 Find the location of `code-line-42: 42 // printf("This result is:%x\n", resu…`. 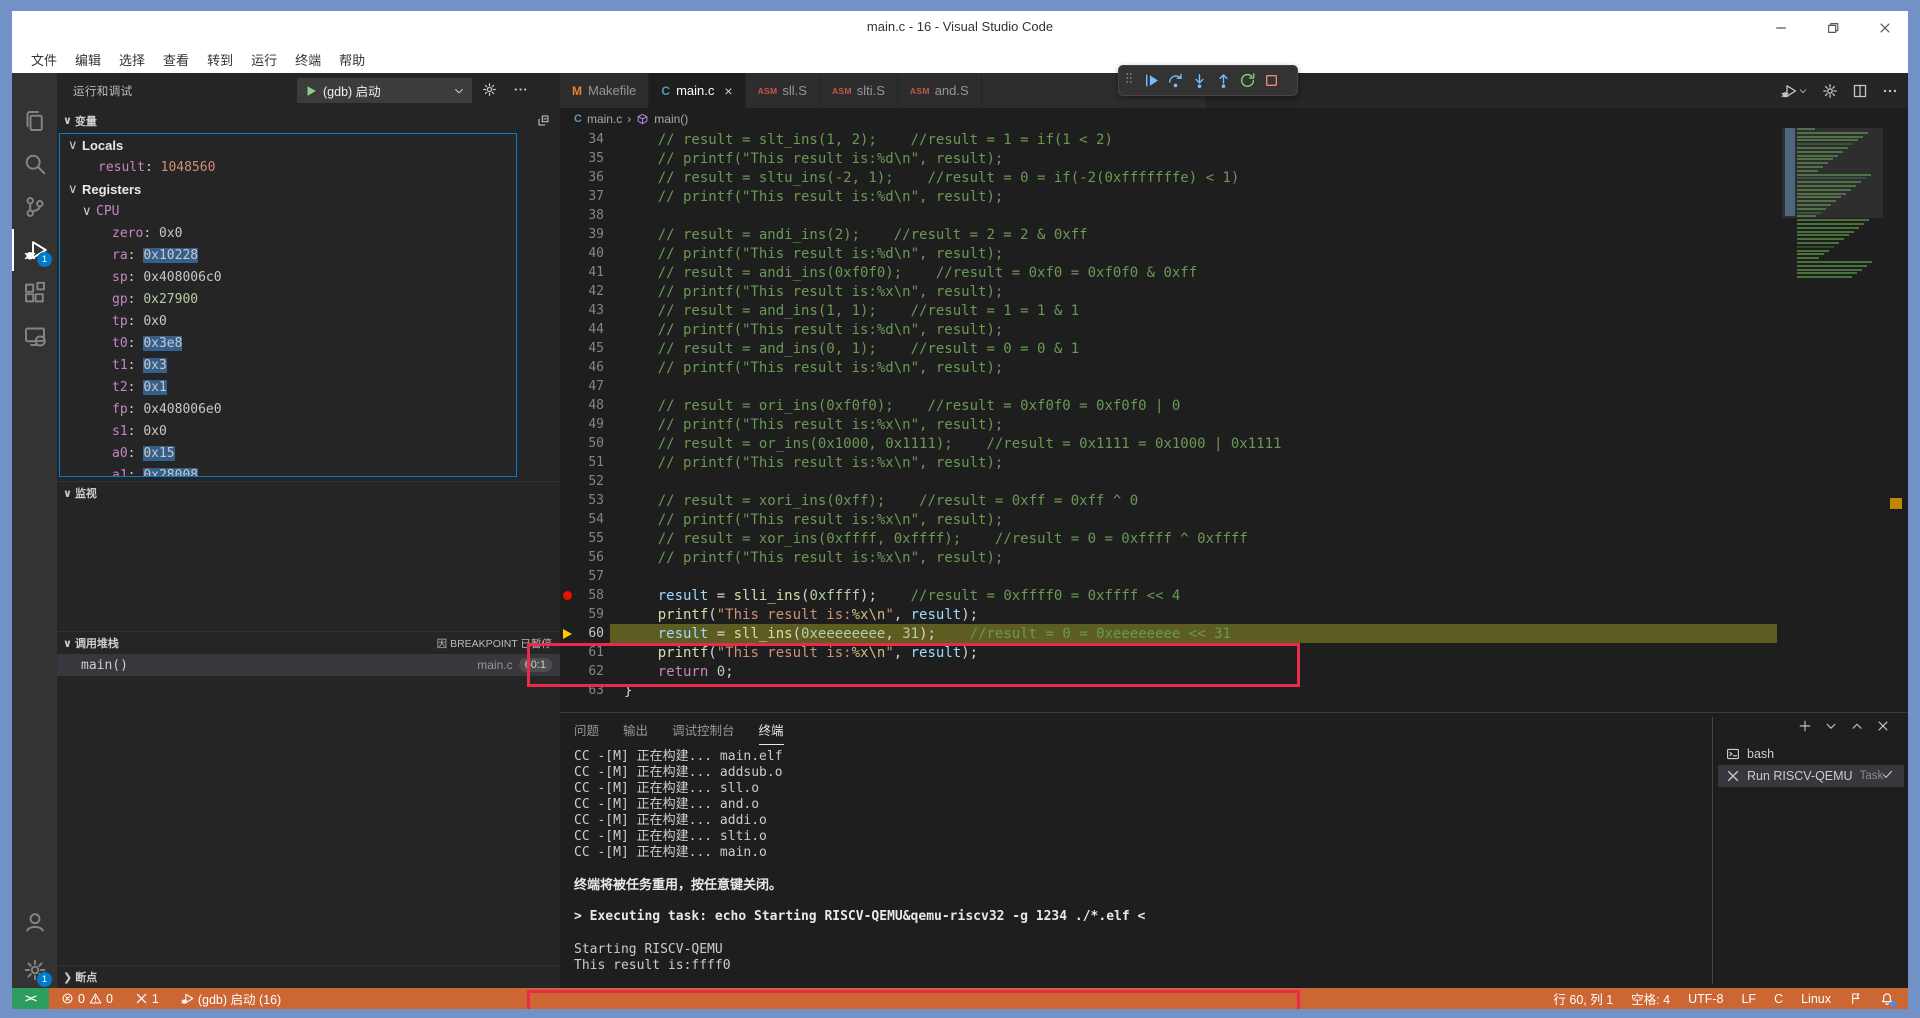

code-line-42: 42 // printf("This result is:%x\n", resu… is located at coordinates (1234, 291).